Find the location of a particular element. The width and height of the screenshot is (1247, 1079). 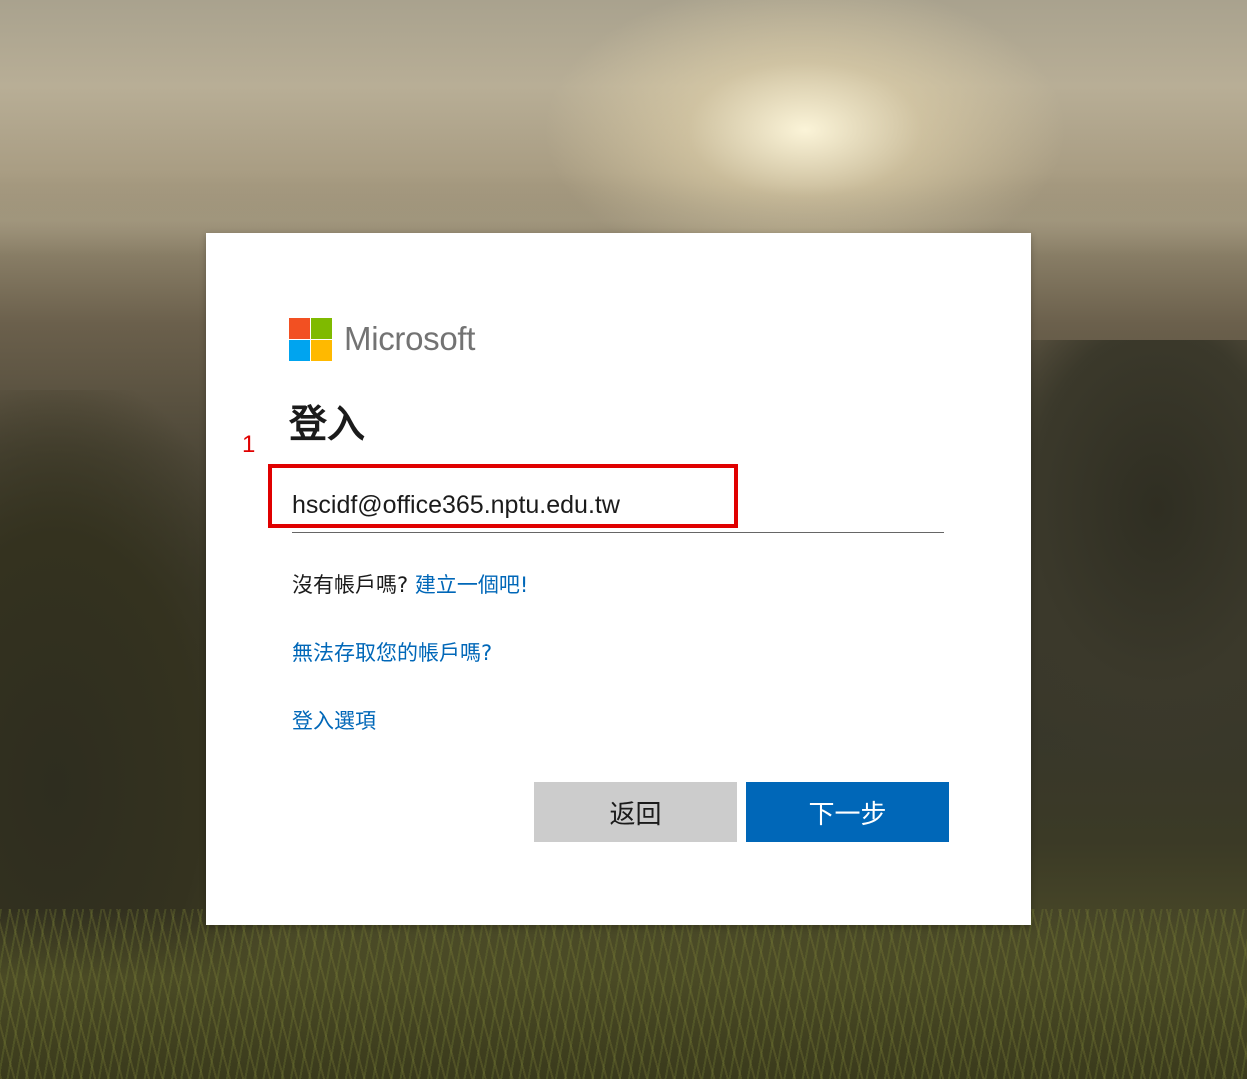

signin-options-link: 登入選項 is located at coordinates (334, 721).